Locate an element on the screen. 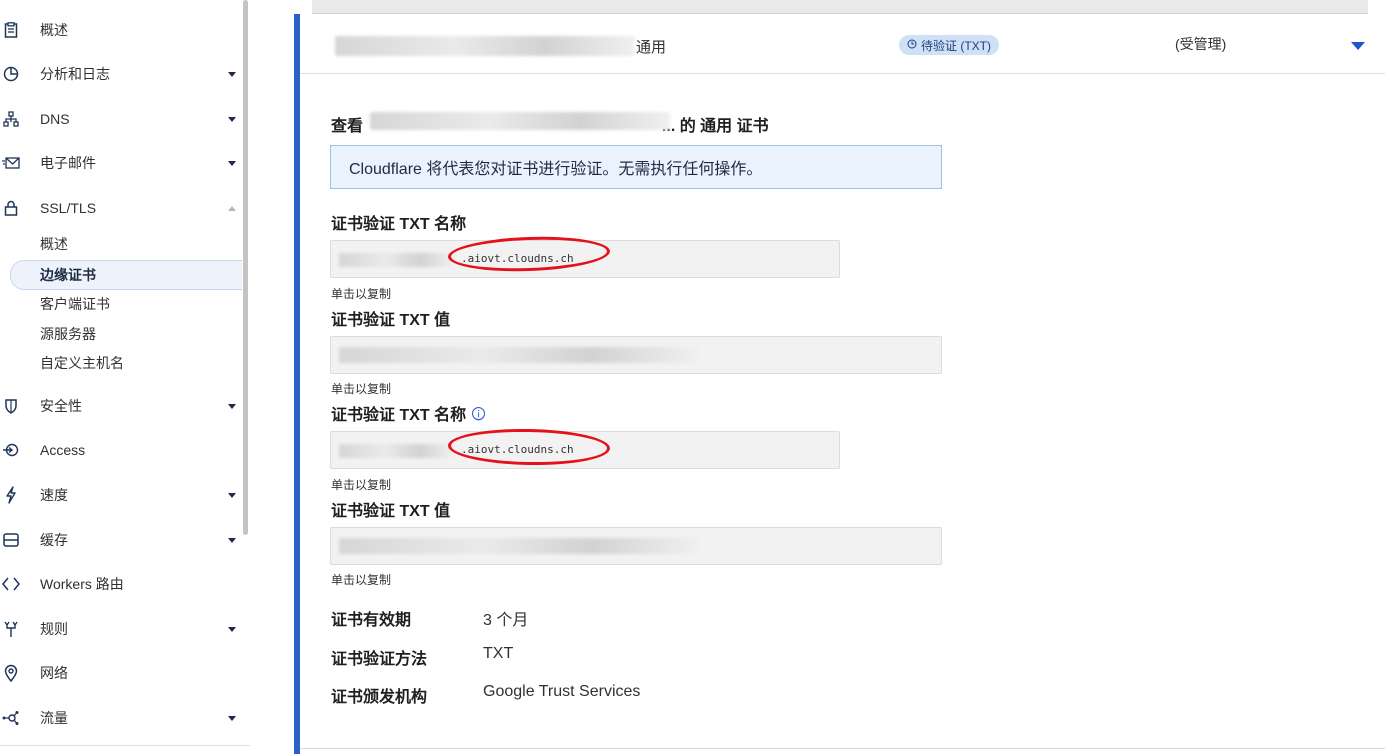 The image size is (1385, 754). envelope-icon is located at coordinates (11, 163).